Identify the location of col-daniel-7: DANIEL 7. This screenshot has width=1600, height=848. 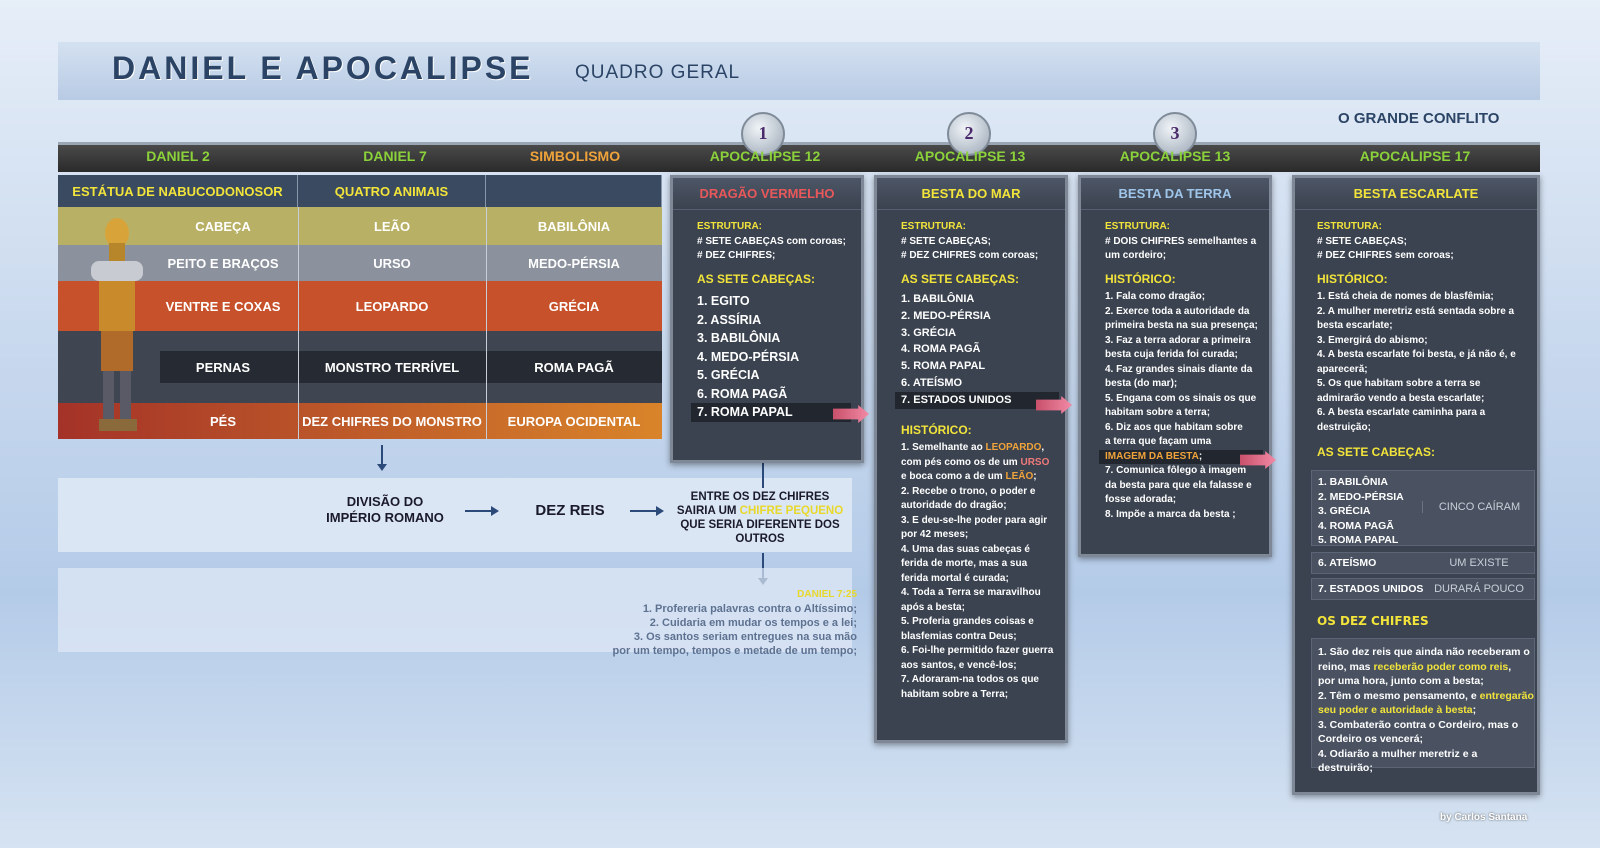
(395, 156).